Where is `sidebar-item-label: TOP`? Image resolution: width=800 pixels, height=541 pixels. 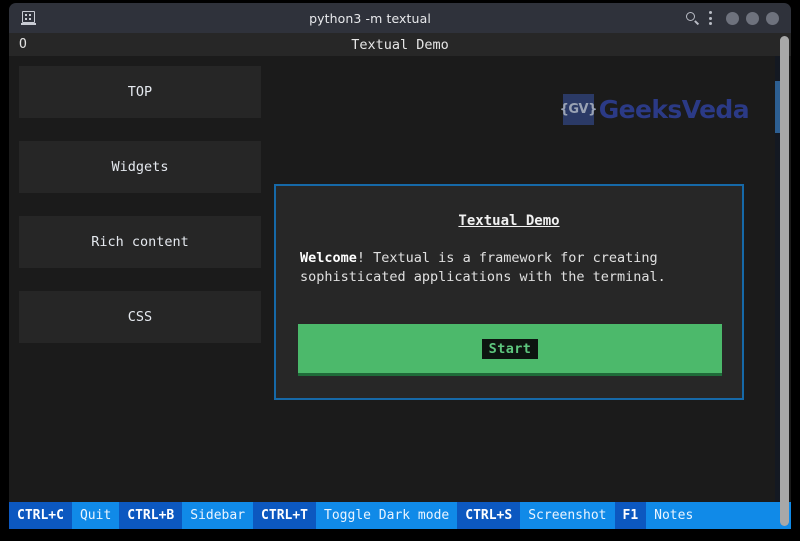
sidebar-item-label: TOP is located at coordinates (140, 92).